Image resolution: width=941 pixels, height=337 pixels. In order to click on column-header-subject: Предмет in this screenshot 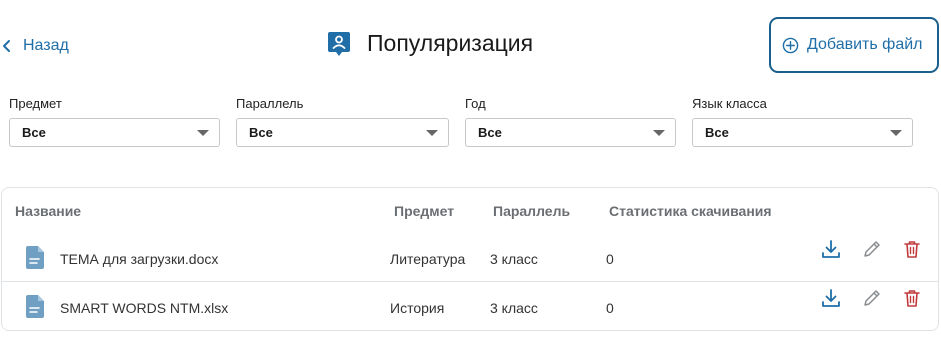, I will do `click(424, 211)`.